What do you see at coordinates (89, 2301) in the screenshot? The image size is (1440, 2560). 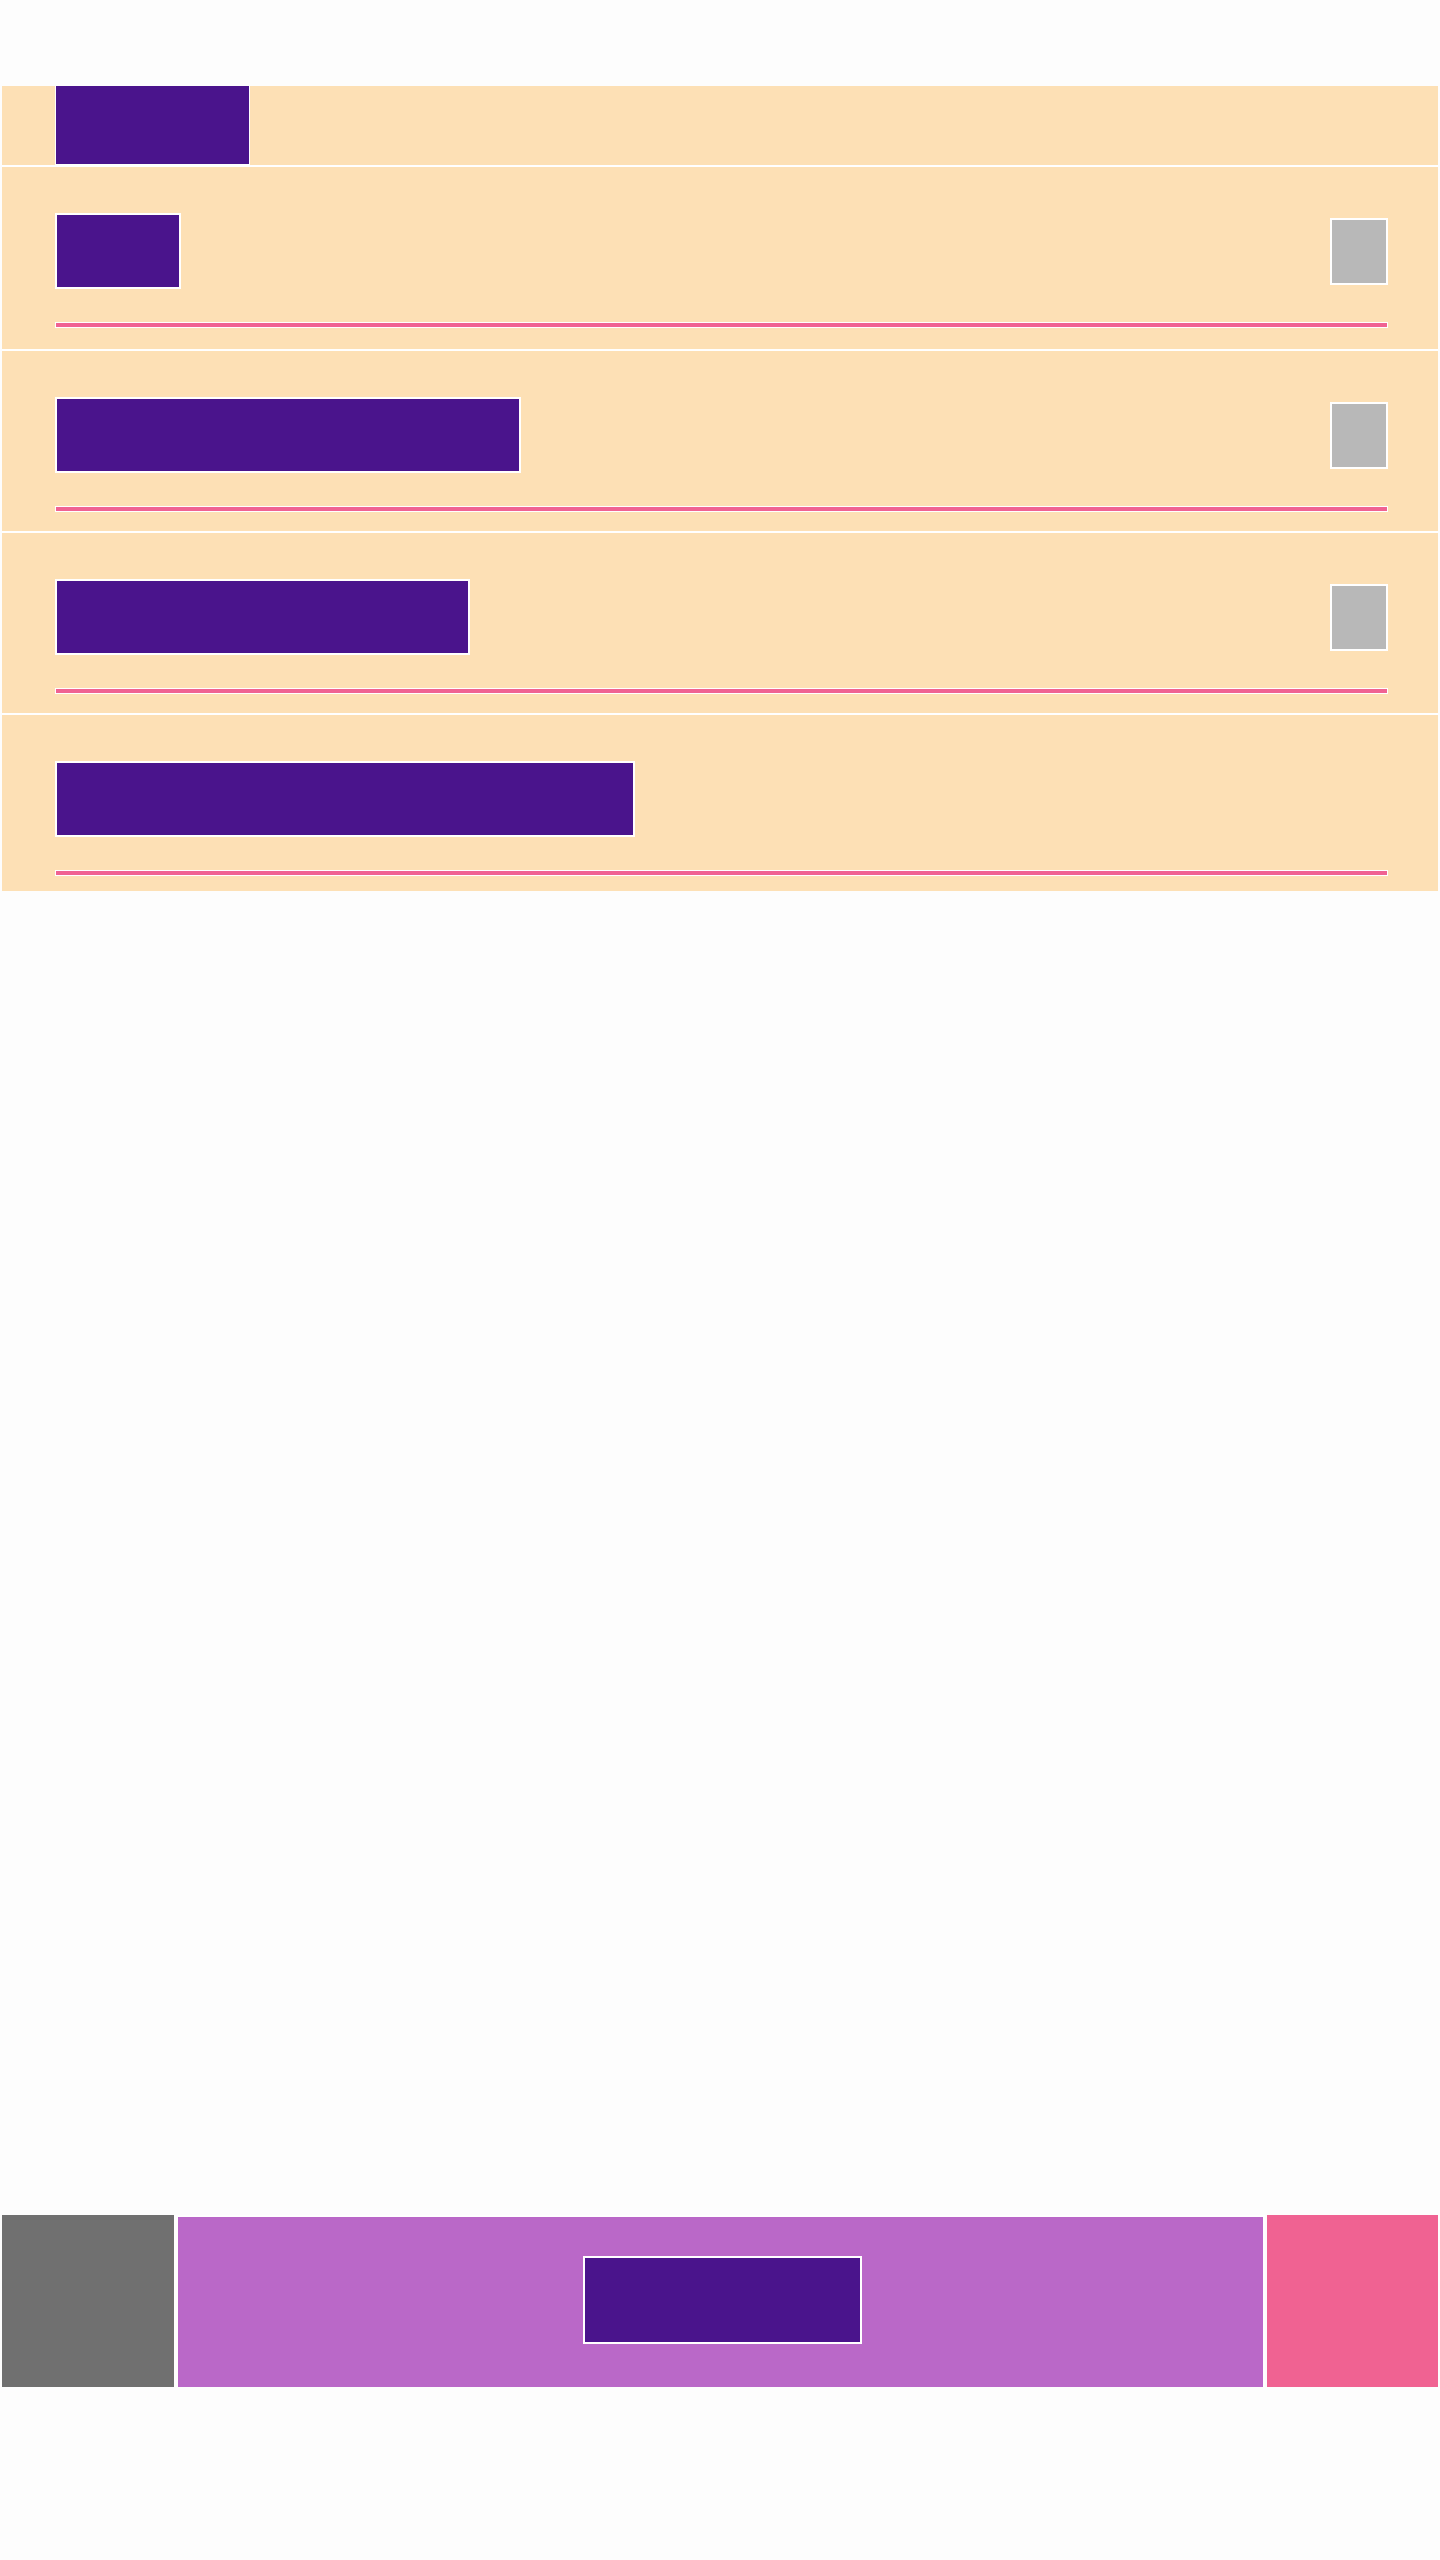 I see `bottom-left-button` at bounding box center [89, 2301].